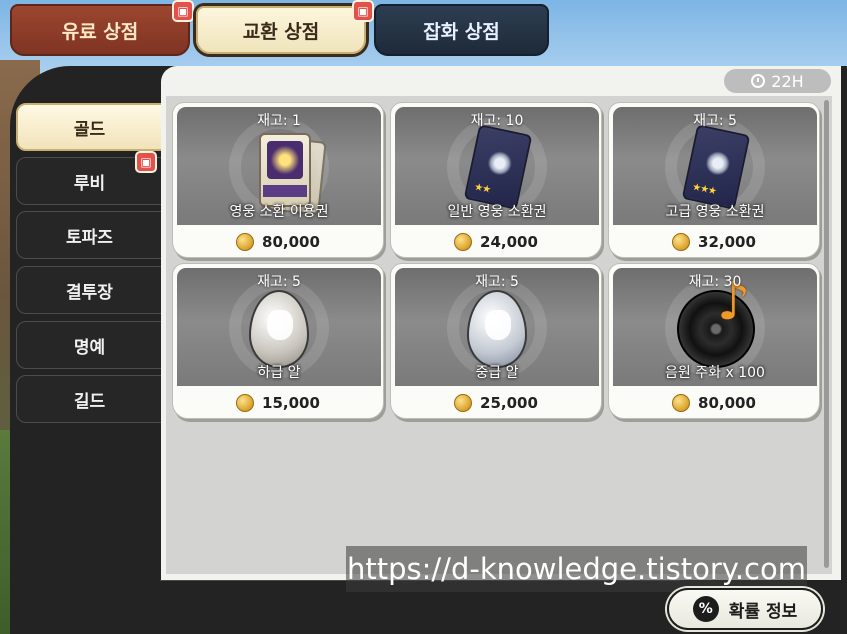 The width and height of the screenshot is (847, 634). I want to click on probability-info-label: 확률 정보, so click(763, 611).